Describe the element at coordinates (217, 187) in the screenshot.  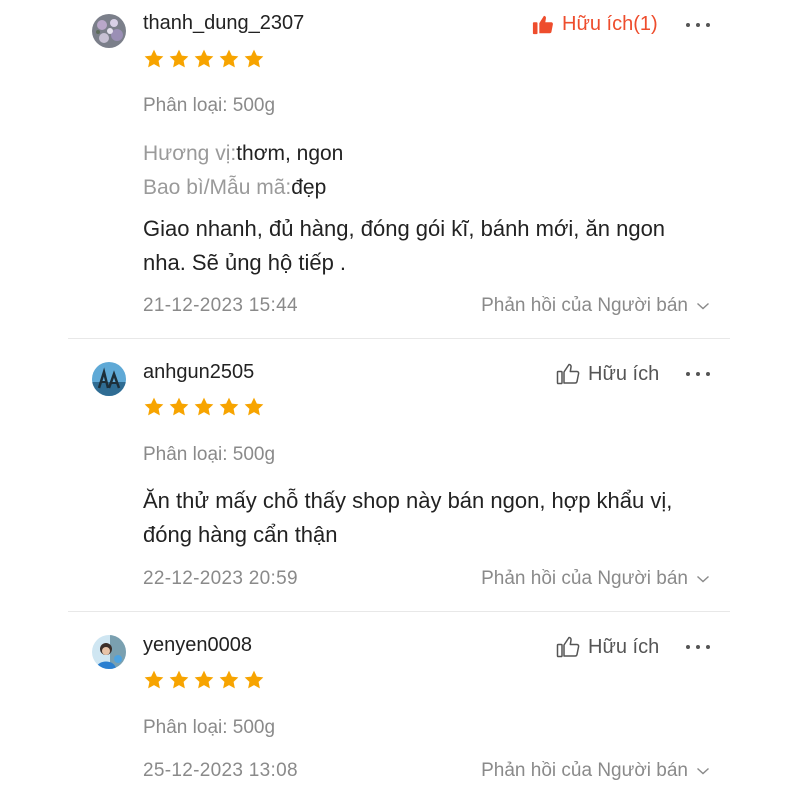
I see `packaging-key: Bao bì/Mẫu mã:` at that location.